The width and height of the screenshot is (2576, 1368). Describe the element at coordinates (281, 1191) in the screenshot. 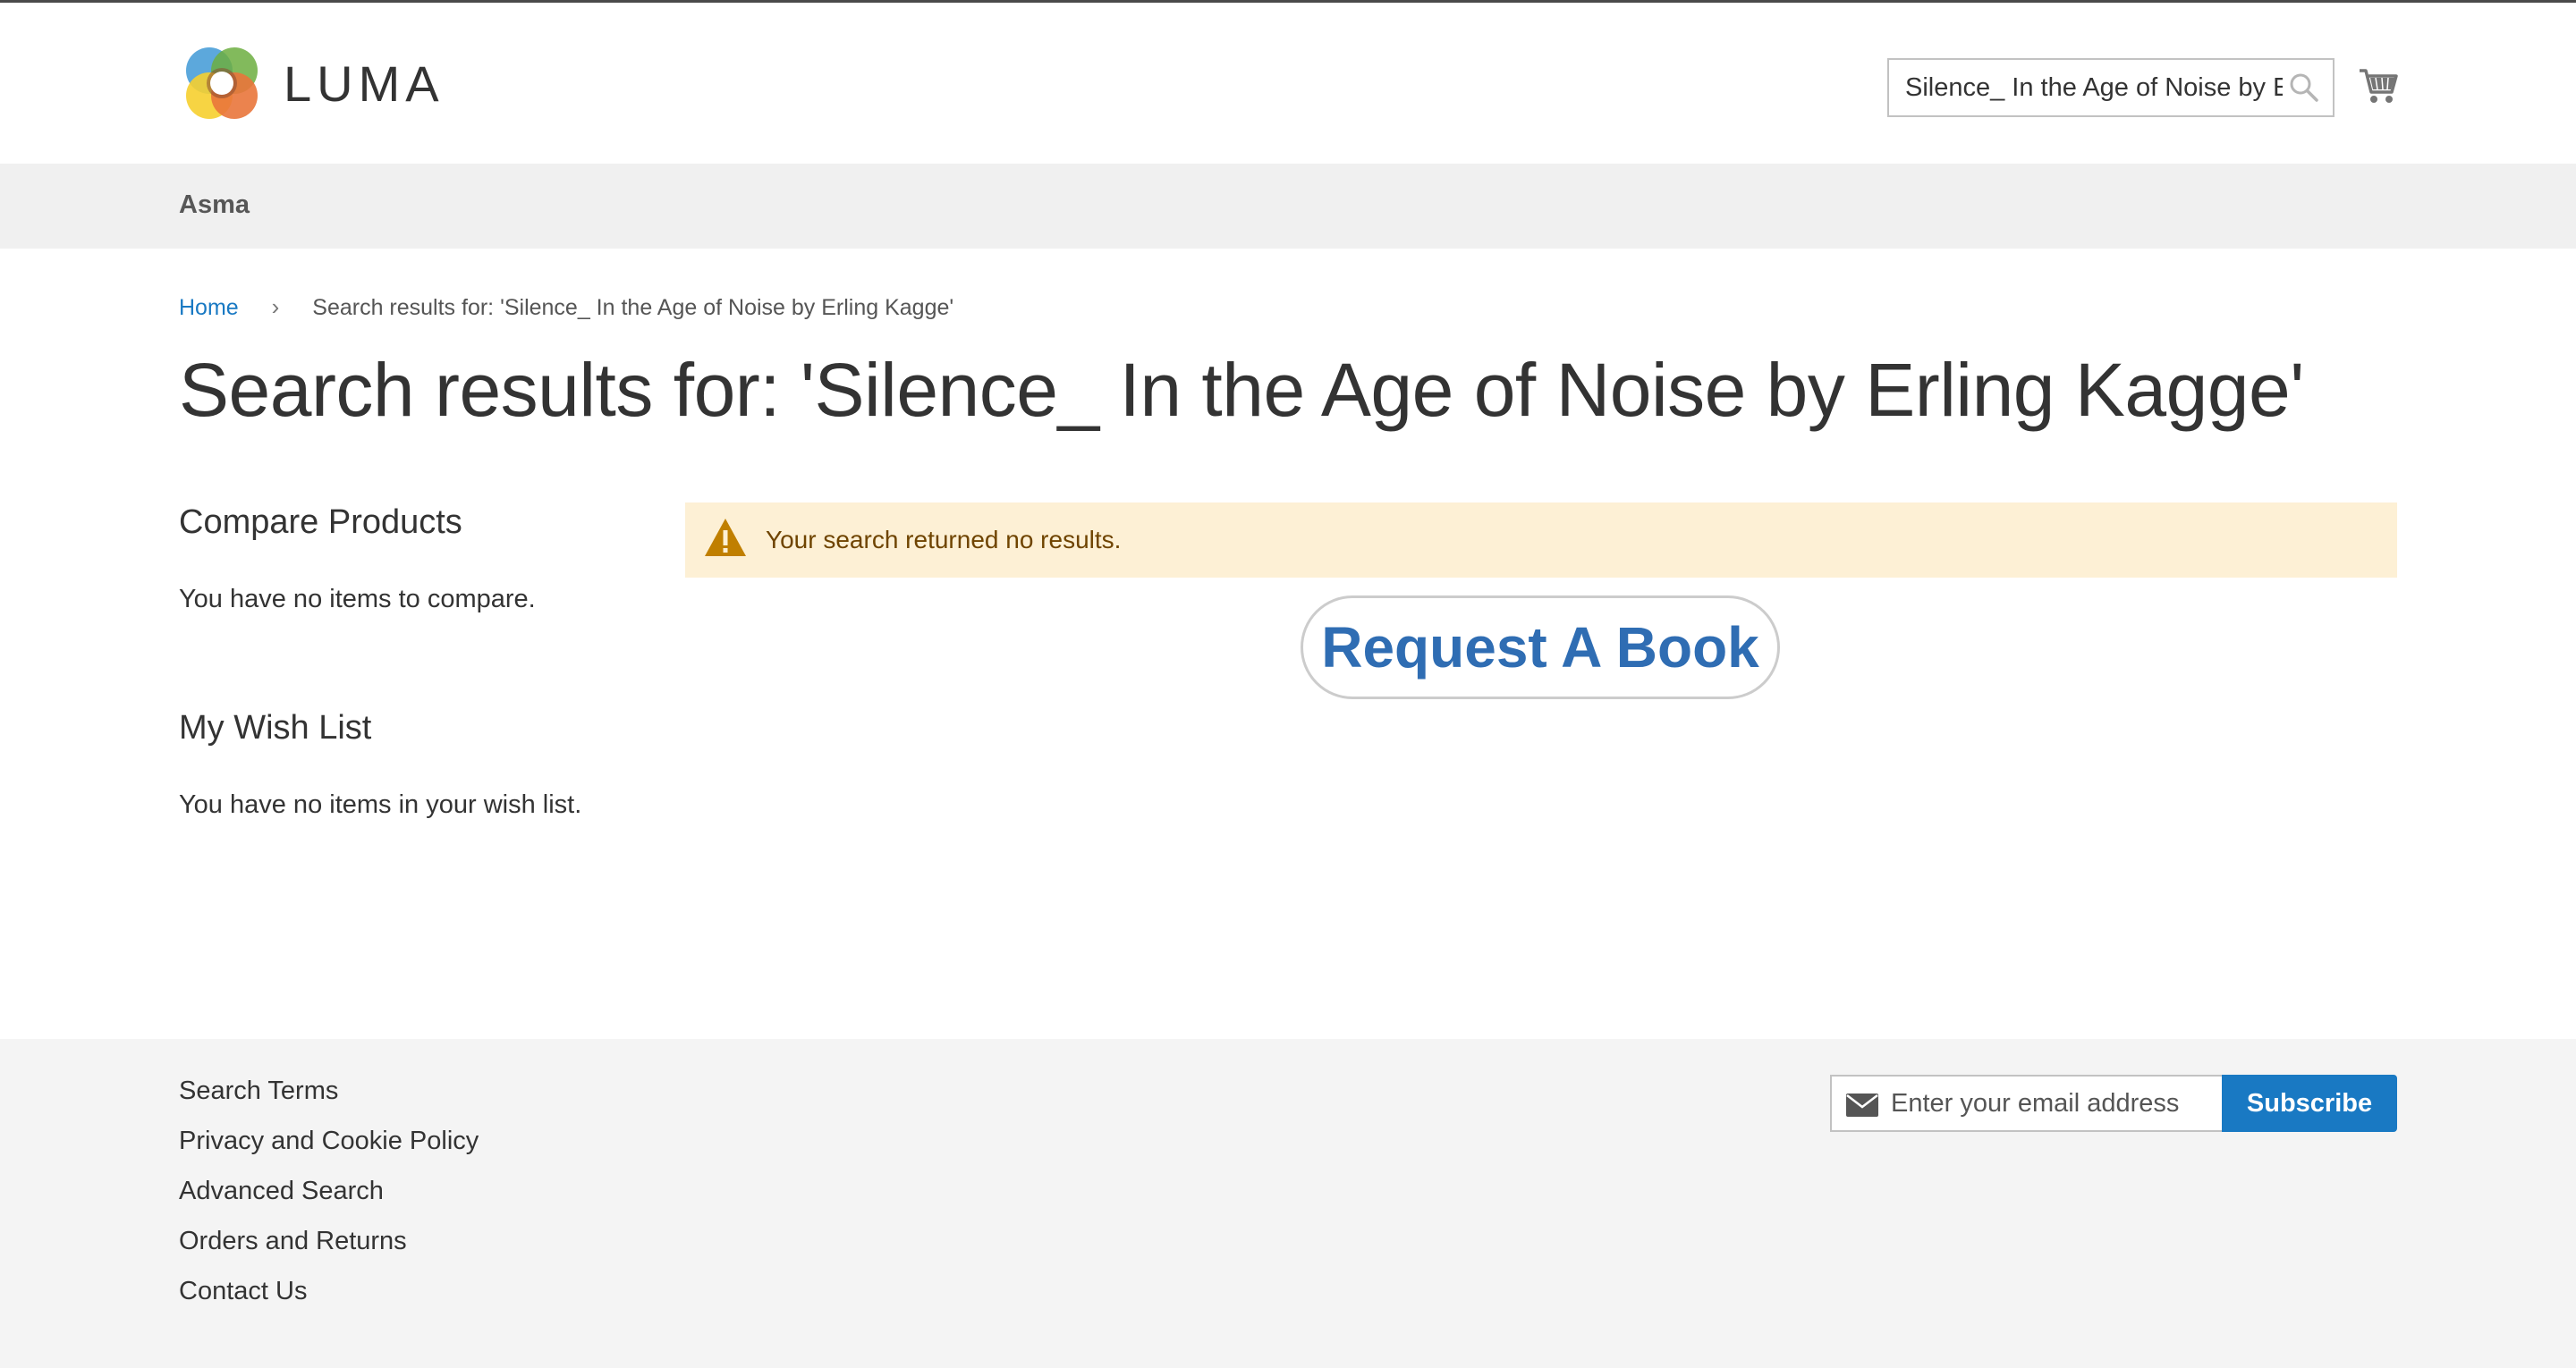

I see `footer-link-advanced-search: Advanced Search` at that location.